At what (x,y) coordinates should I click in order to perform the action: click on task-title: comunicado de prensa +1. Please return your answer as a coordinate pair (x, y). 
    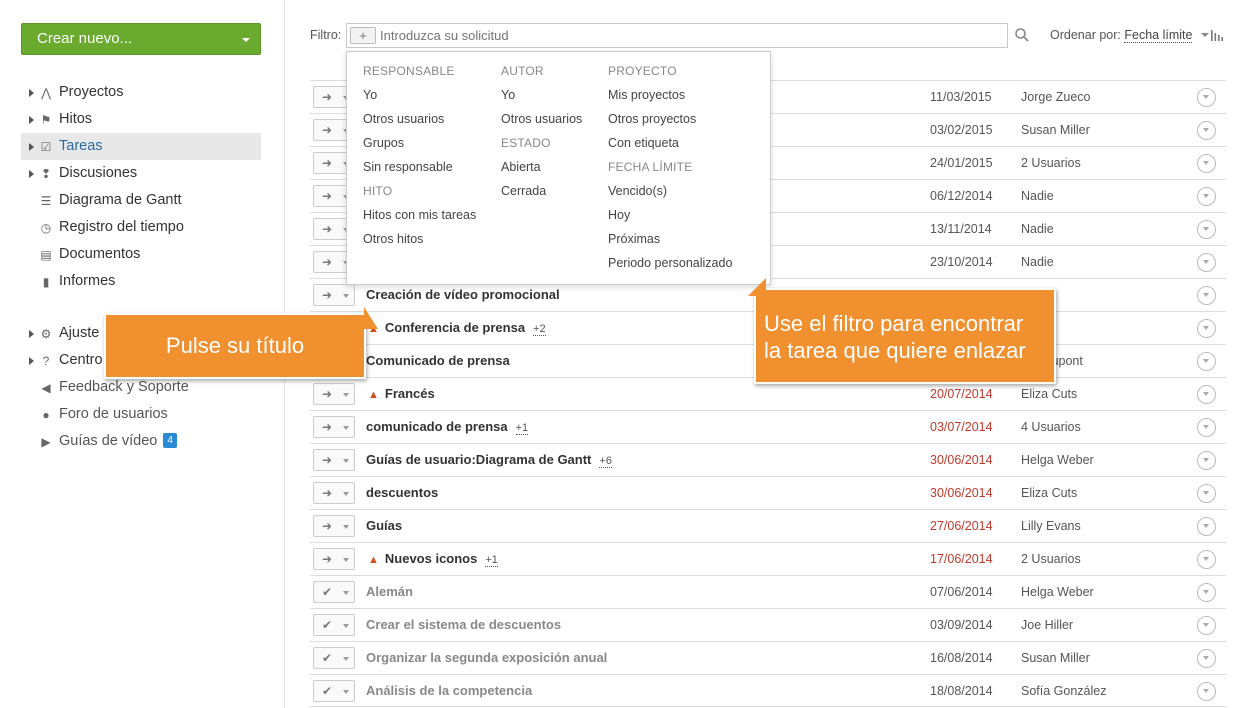
    Looking at the image, I should click on (447, 427).